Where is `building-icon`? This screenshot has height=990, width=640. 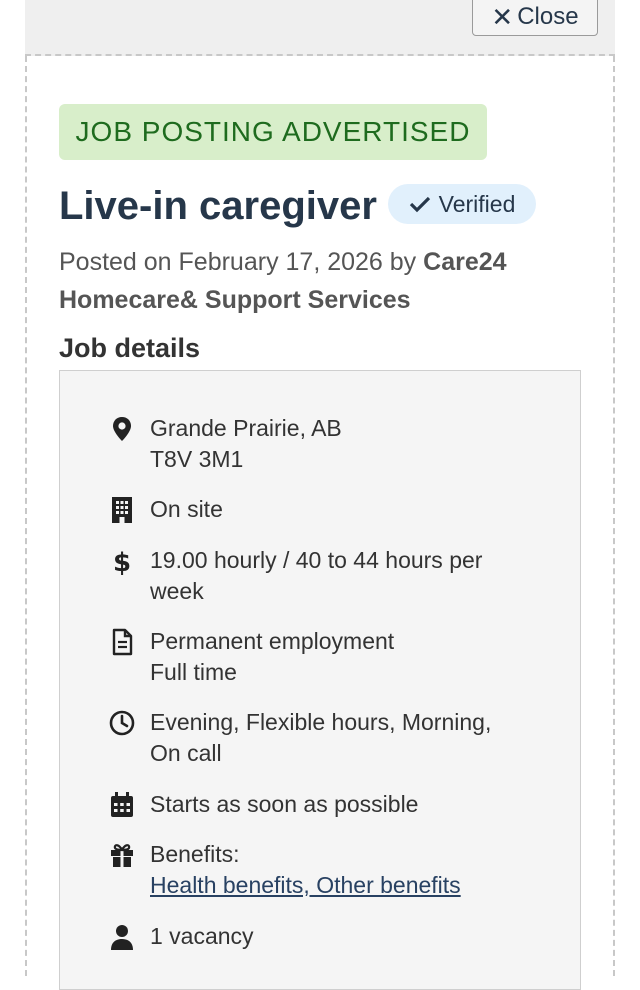
building-icon is located at coordinates (122, 510).